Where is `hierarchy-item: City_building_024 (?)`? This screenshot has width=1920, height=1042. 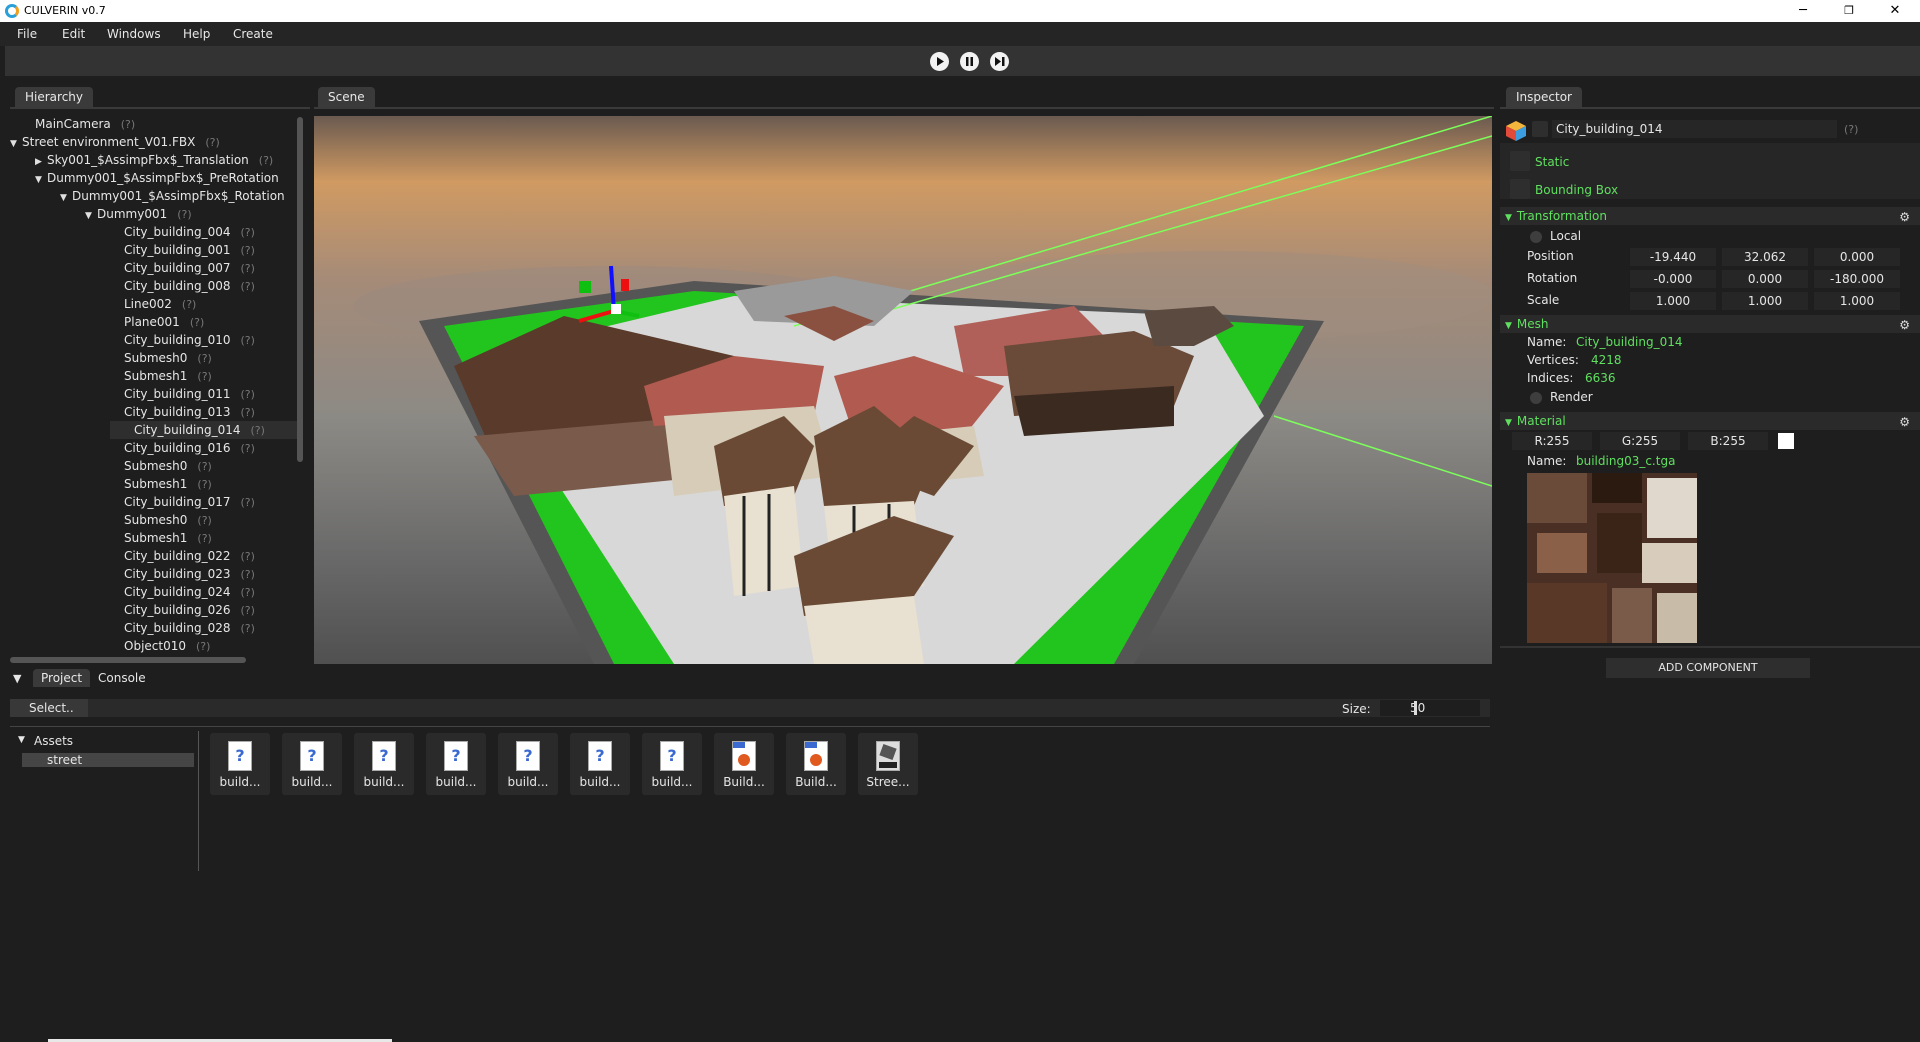
hierarchy-item: City_building_024 (?) is located at coordinates (189, 592).